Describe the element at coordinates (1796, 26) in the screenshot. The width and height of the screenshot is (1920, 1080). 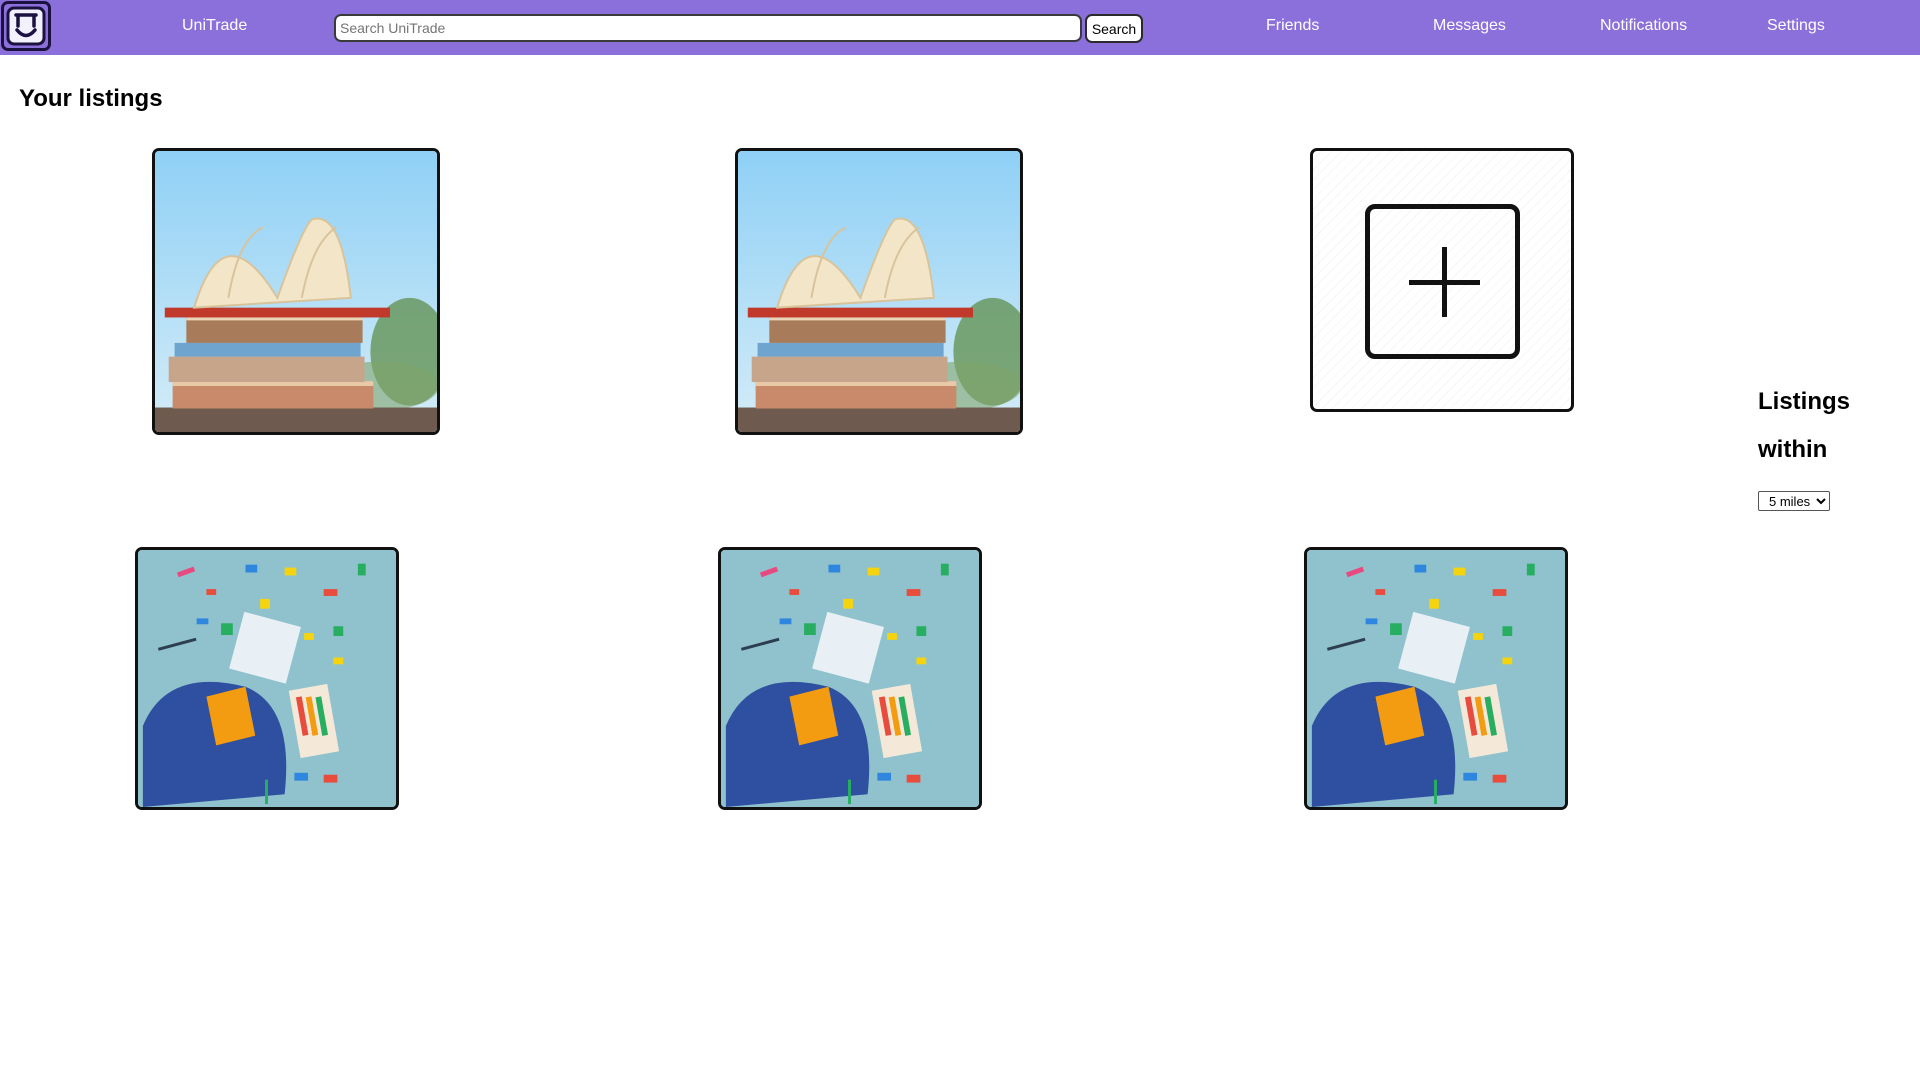
I see `nav-settings-link: Settings` at that location.